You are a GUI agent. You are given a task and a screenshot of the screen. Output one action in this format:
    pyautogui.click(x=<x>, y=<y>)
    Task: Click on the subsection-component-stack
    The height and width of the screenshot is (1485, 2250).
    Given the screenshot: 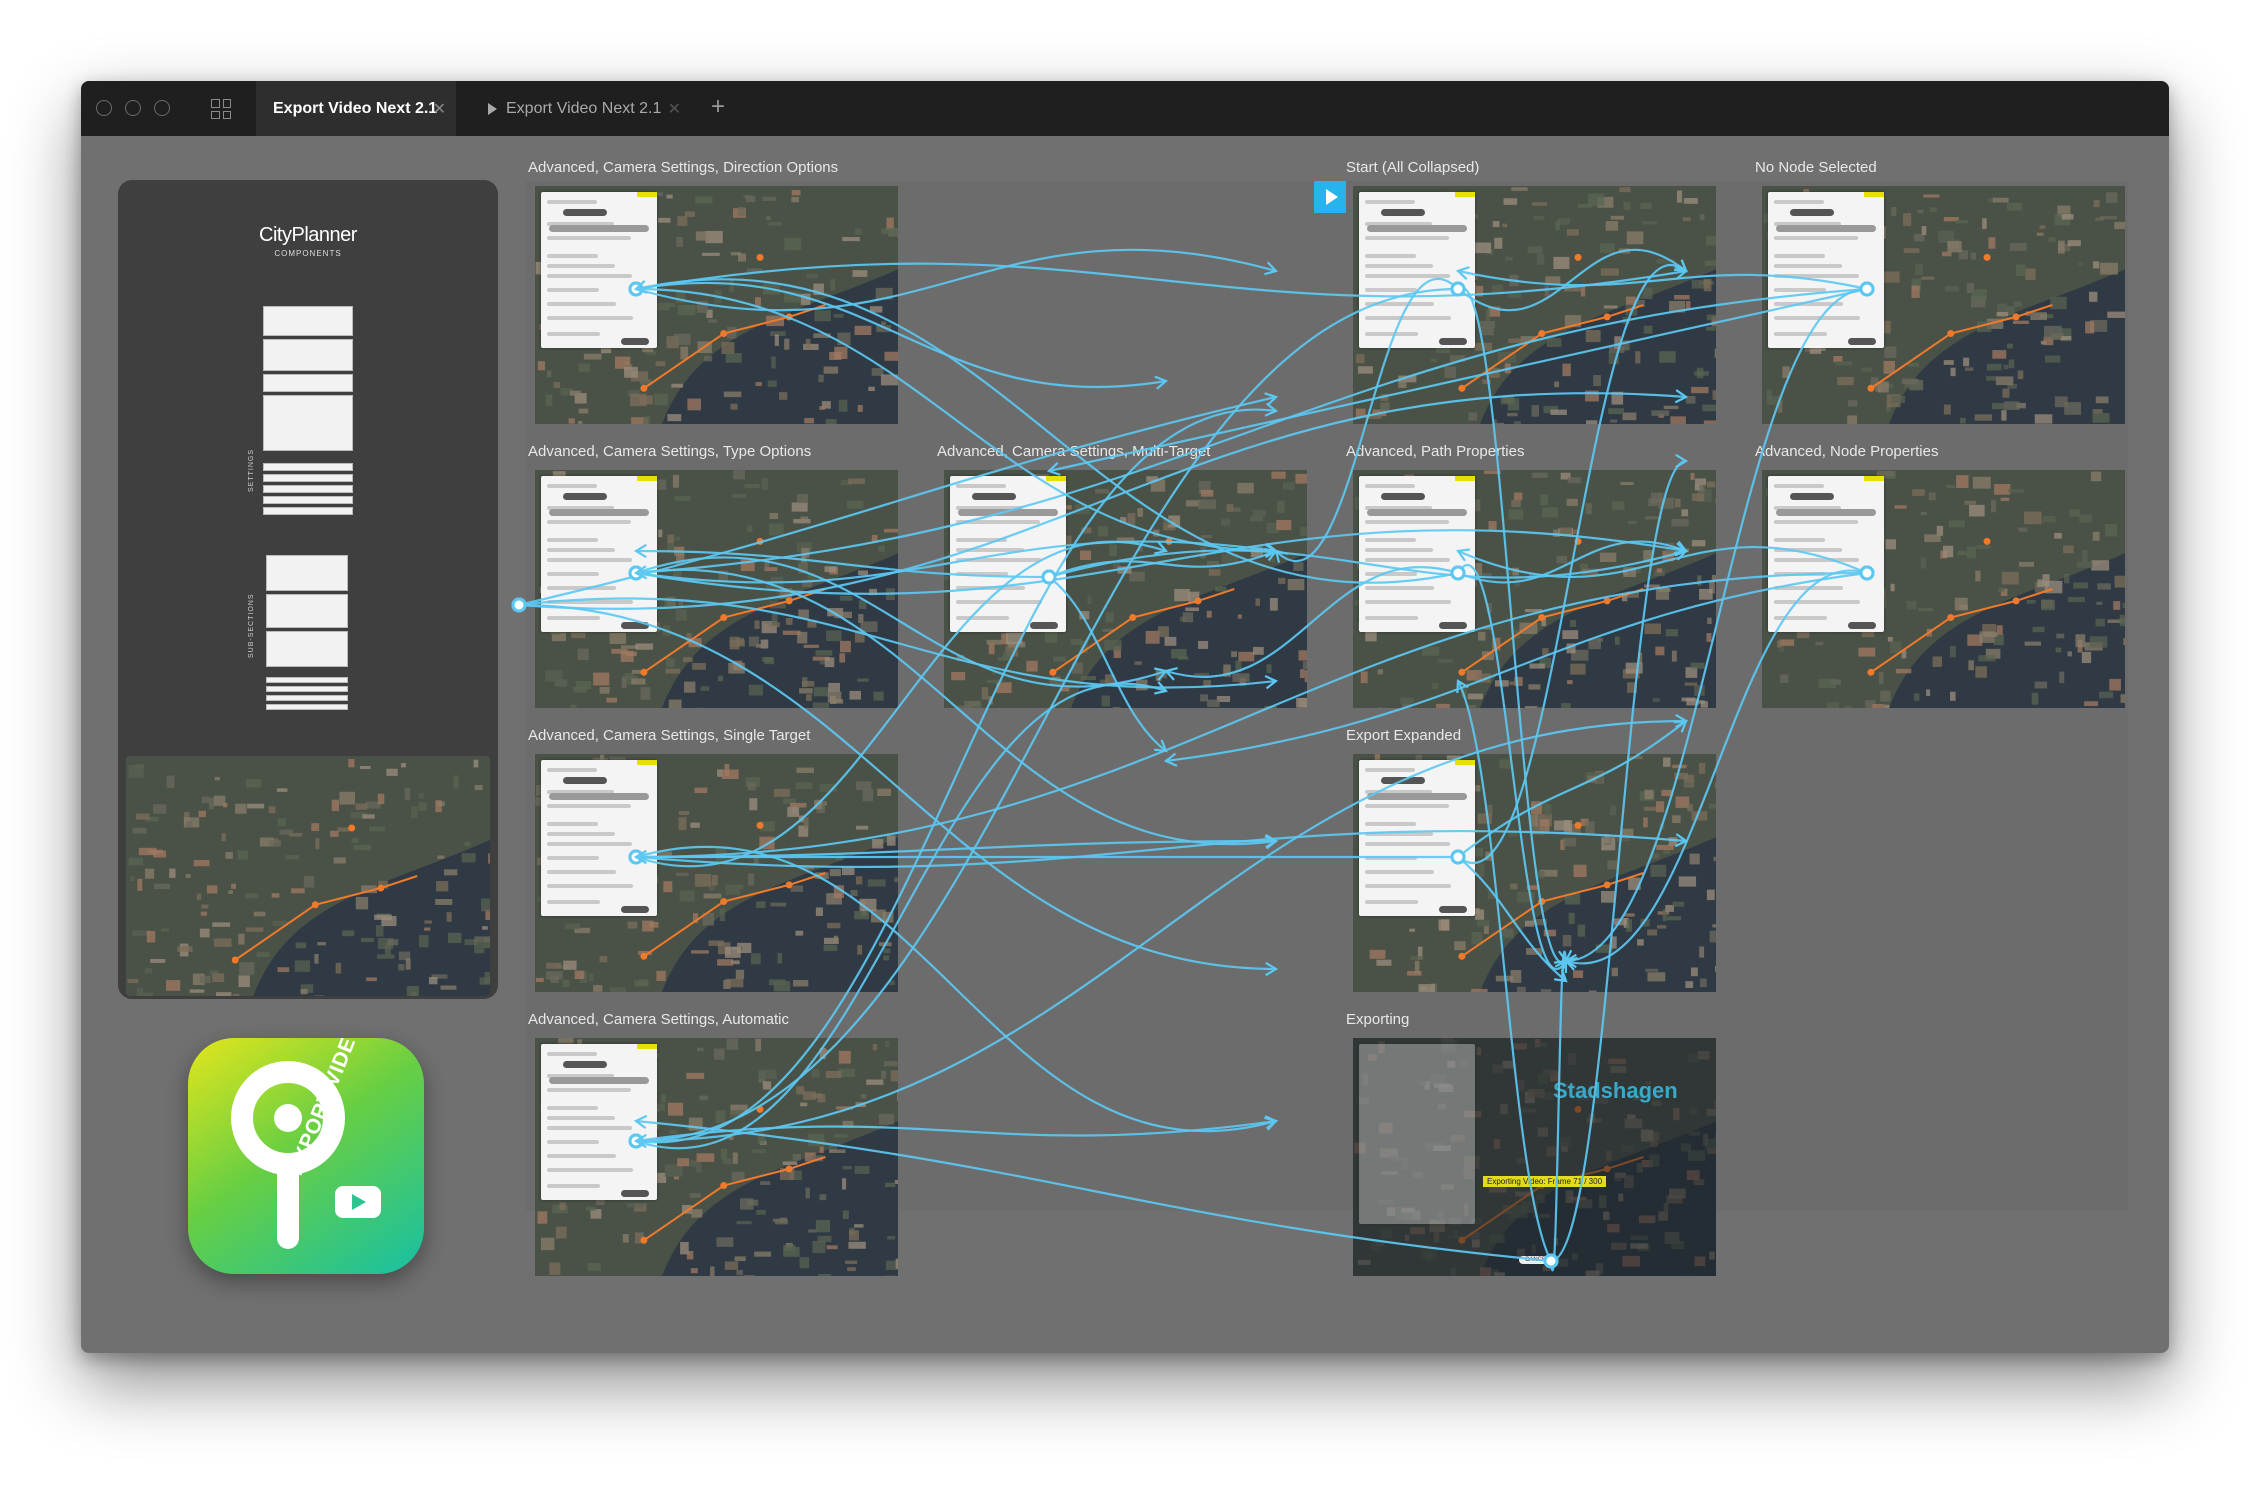 What is the action you would take?
    pyautogui.click(x=307, y=634)
    